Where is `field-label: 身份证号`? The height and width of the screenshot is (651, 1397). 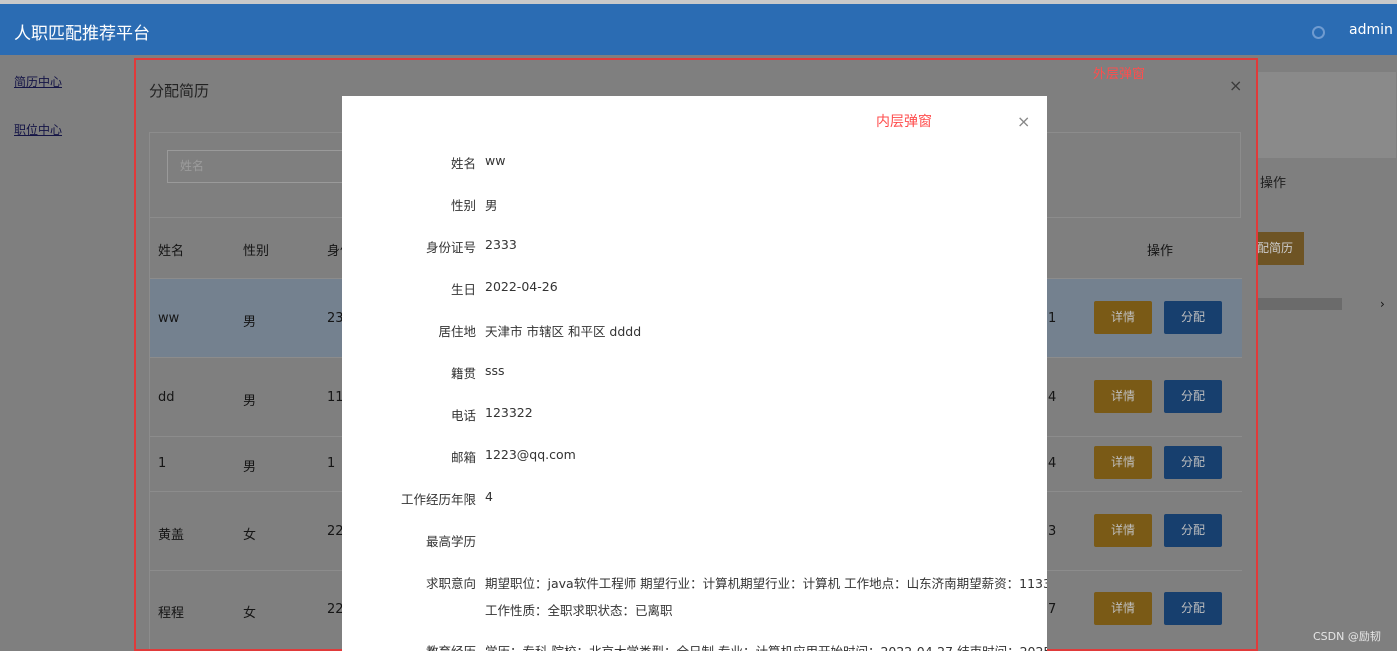
field-label: 身份证号 is located at coordinates (450, 247).